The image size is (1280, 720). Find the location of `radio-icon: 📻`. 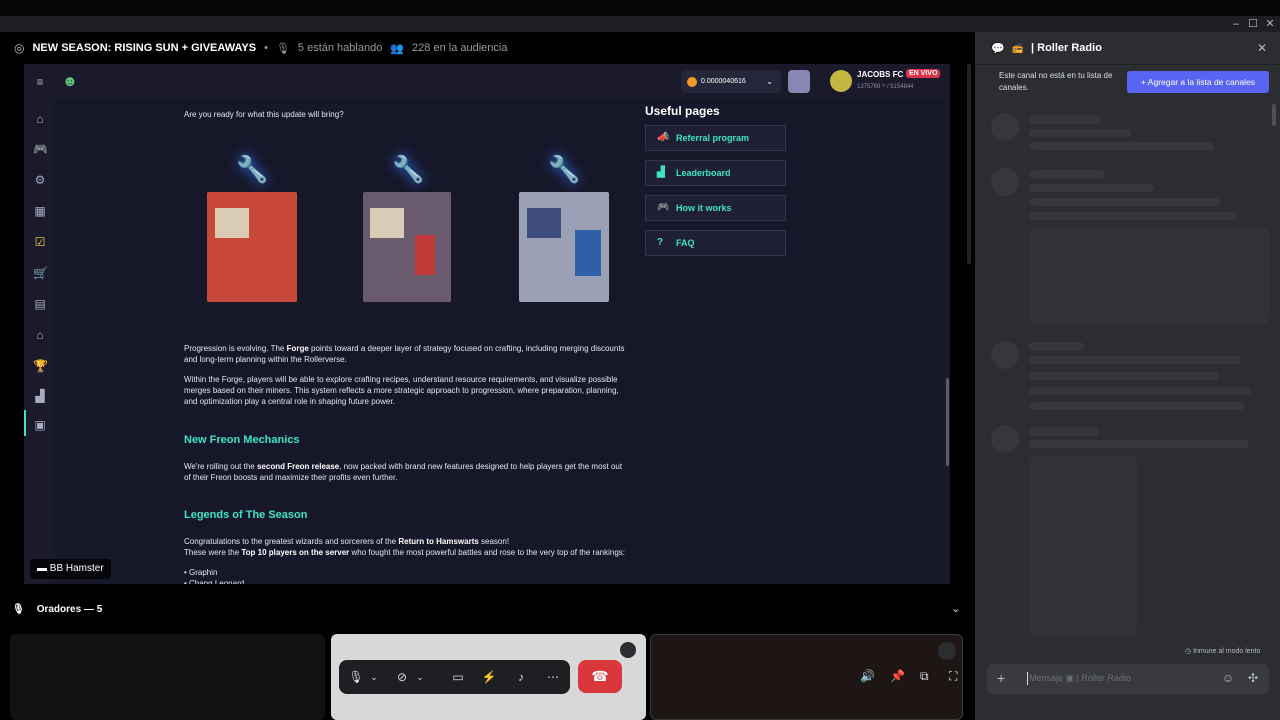

radio-icon: 📻 is located at coordinates (1018, 48).